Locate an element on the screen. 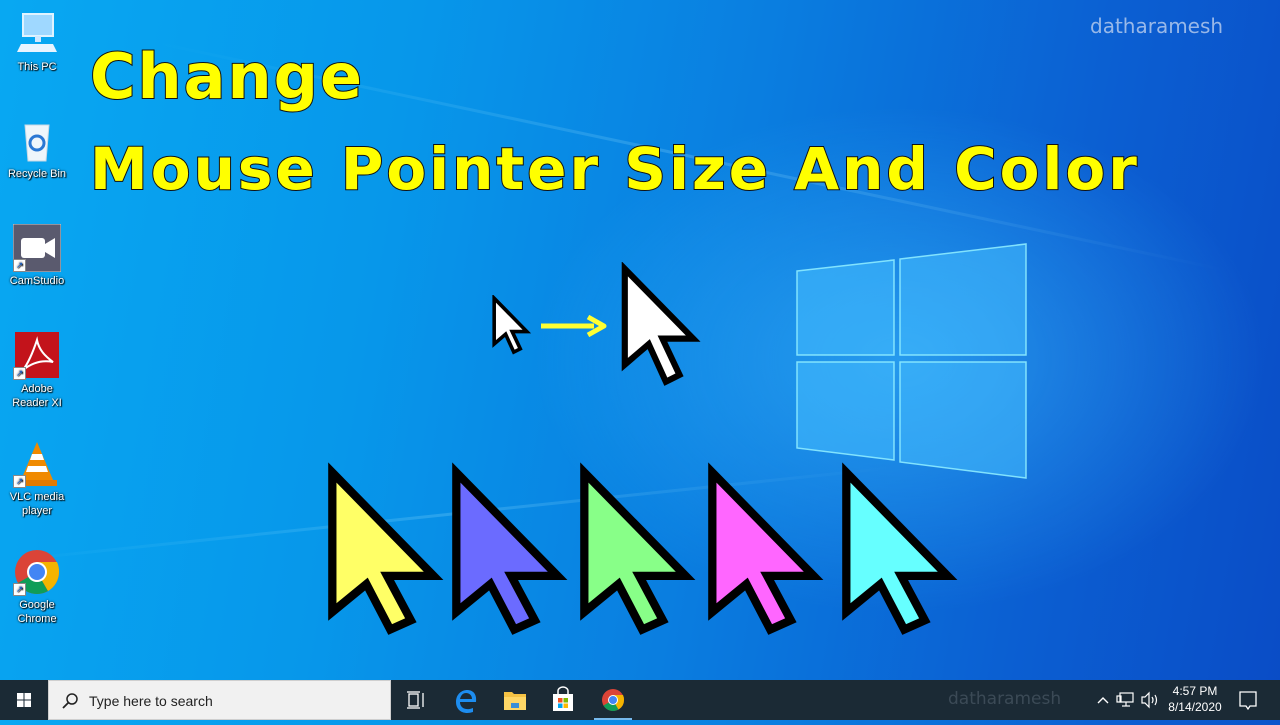 The image size is (1280, 725). desktop-icon-vlc: ↗ VLC media player is located at coordinates (37, 479).